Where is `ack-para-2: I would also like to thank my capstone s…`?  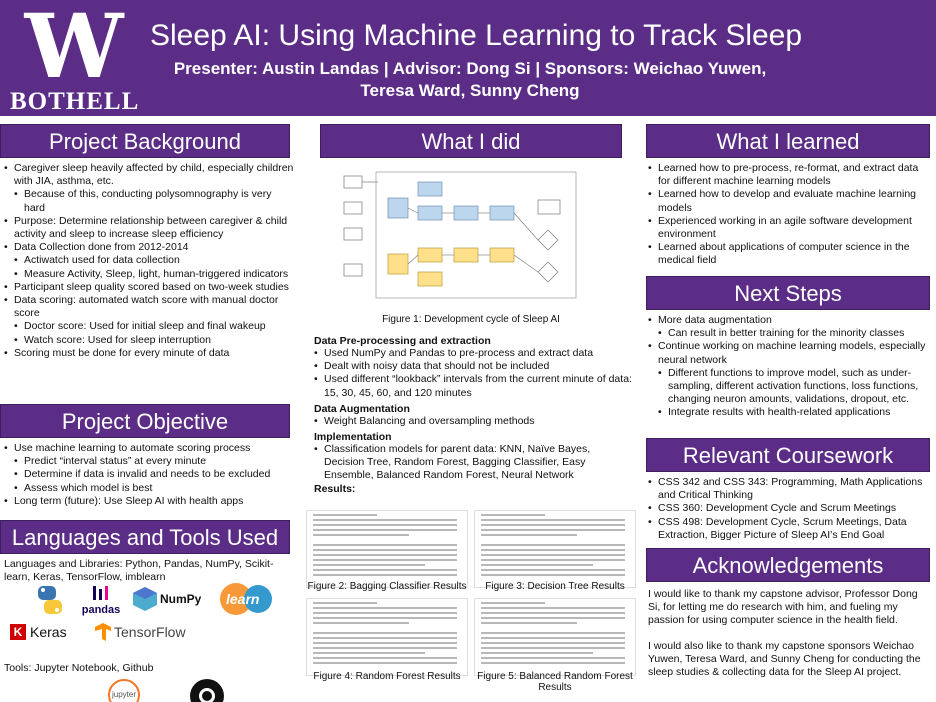 ack-para-2: I would also like to thank my capstone s… is located at coordinates (784, 659).